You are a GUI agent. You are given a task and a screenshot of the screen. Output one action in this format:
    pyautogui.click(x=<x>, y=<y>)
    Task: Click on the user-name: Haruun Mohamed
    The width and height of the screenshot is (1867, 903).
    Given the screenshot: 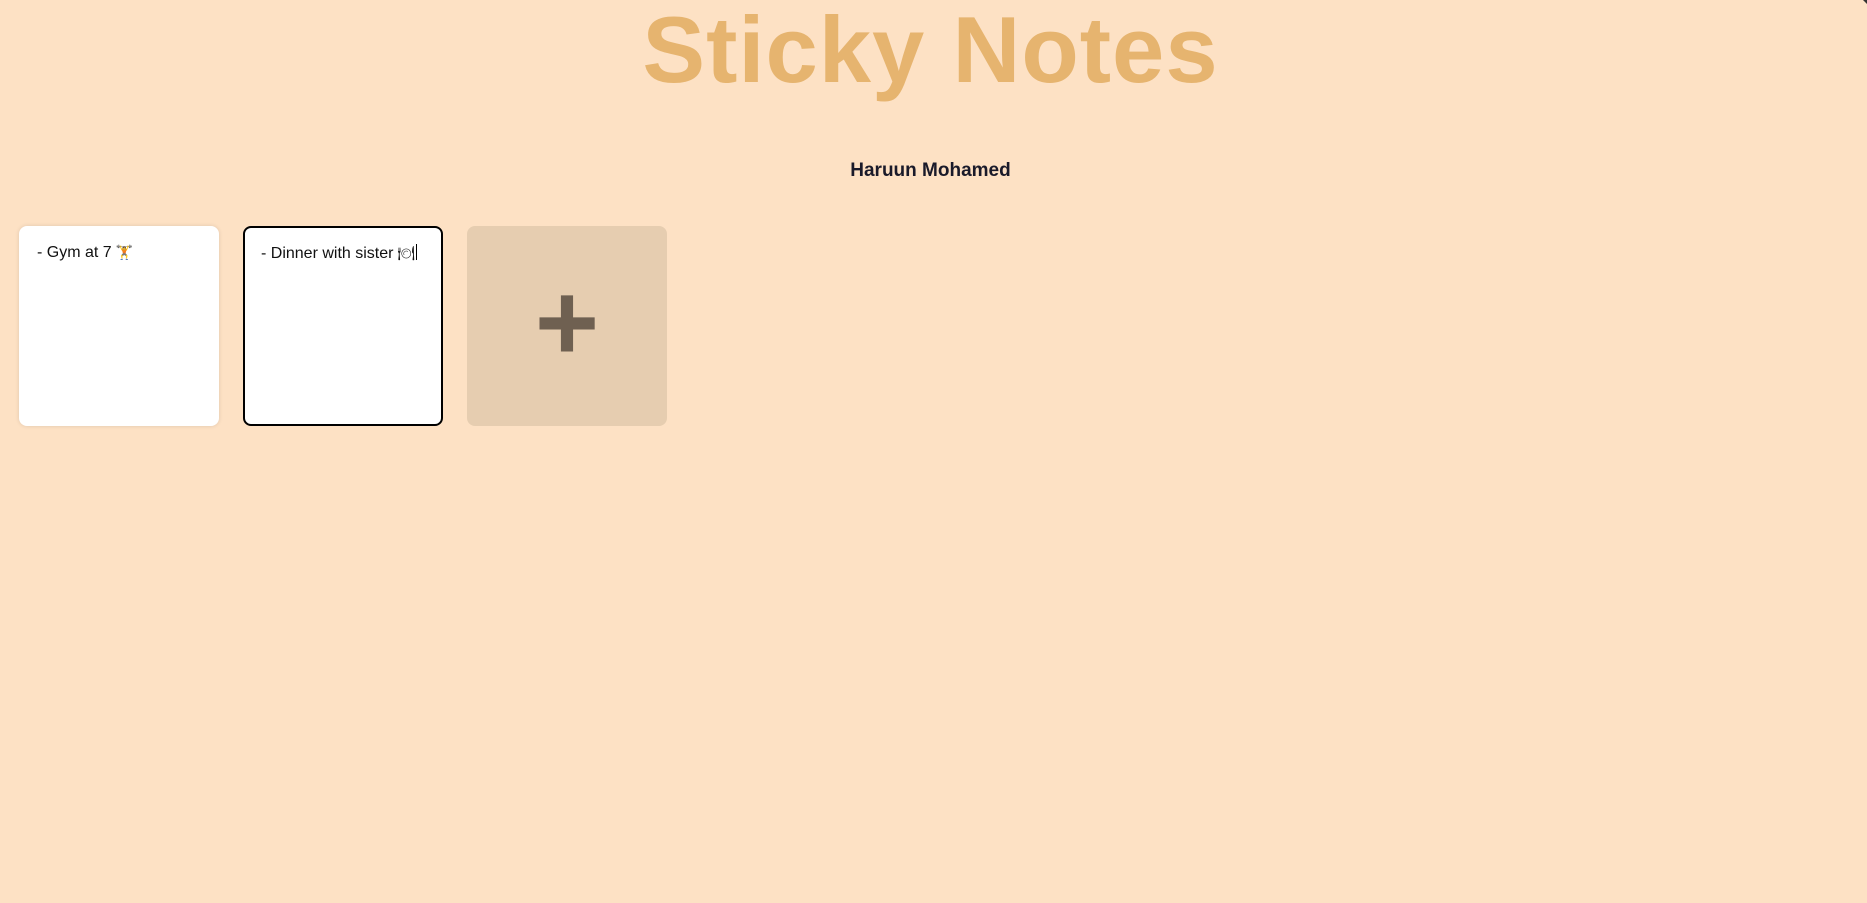 What is the action you would take?
    pyautogui.click(x=930, y=170)
    